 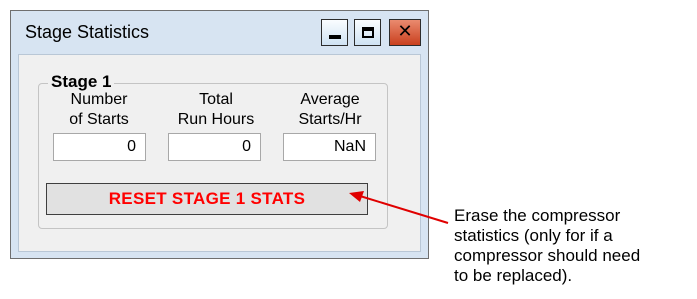 I want to click on title-bar: Stage Statistics ✕, so click(x=219, y=32).